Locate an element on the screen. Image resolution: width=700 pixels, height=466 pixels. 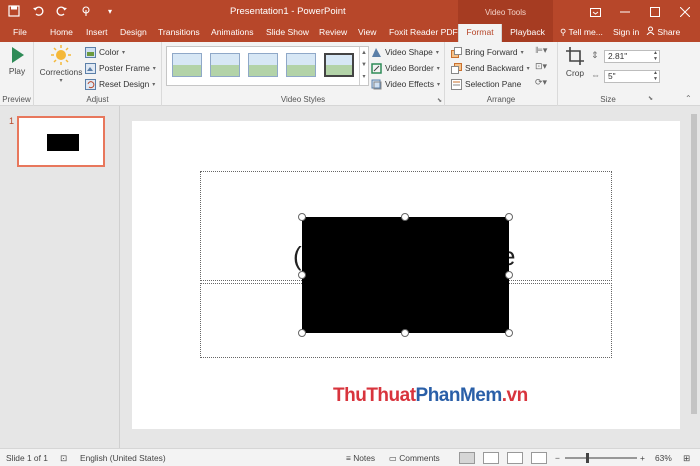
crop-button: Crop is located at coordinates (575, 62).